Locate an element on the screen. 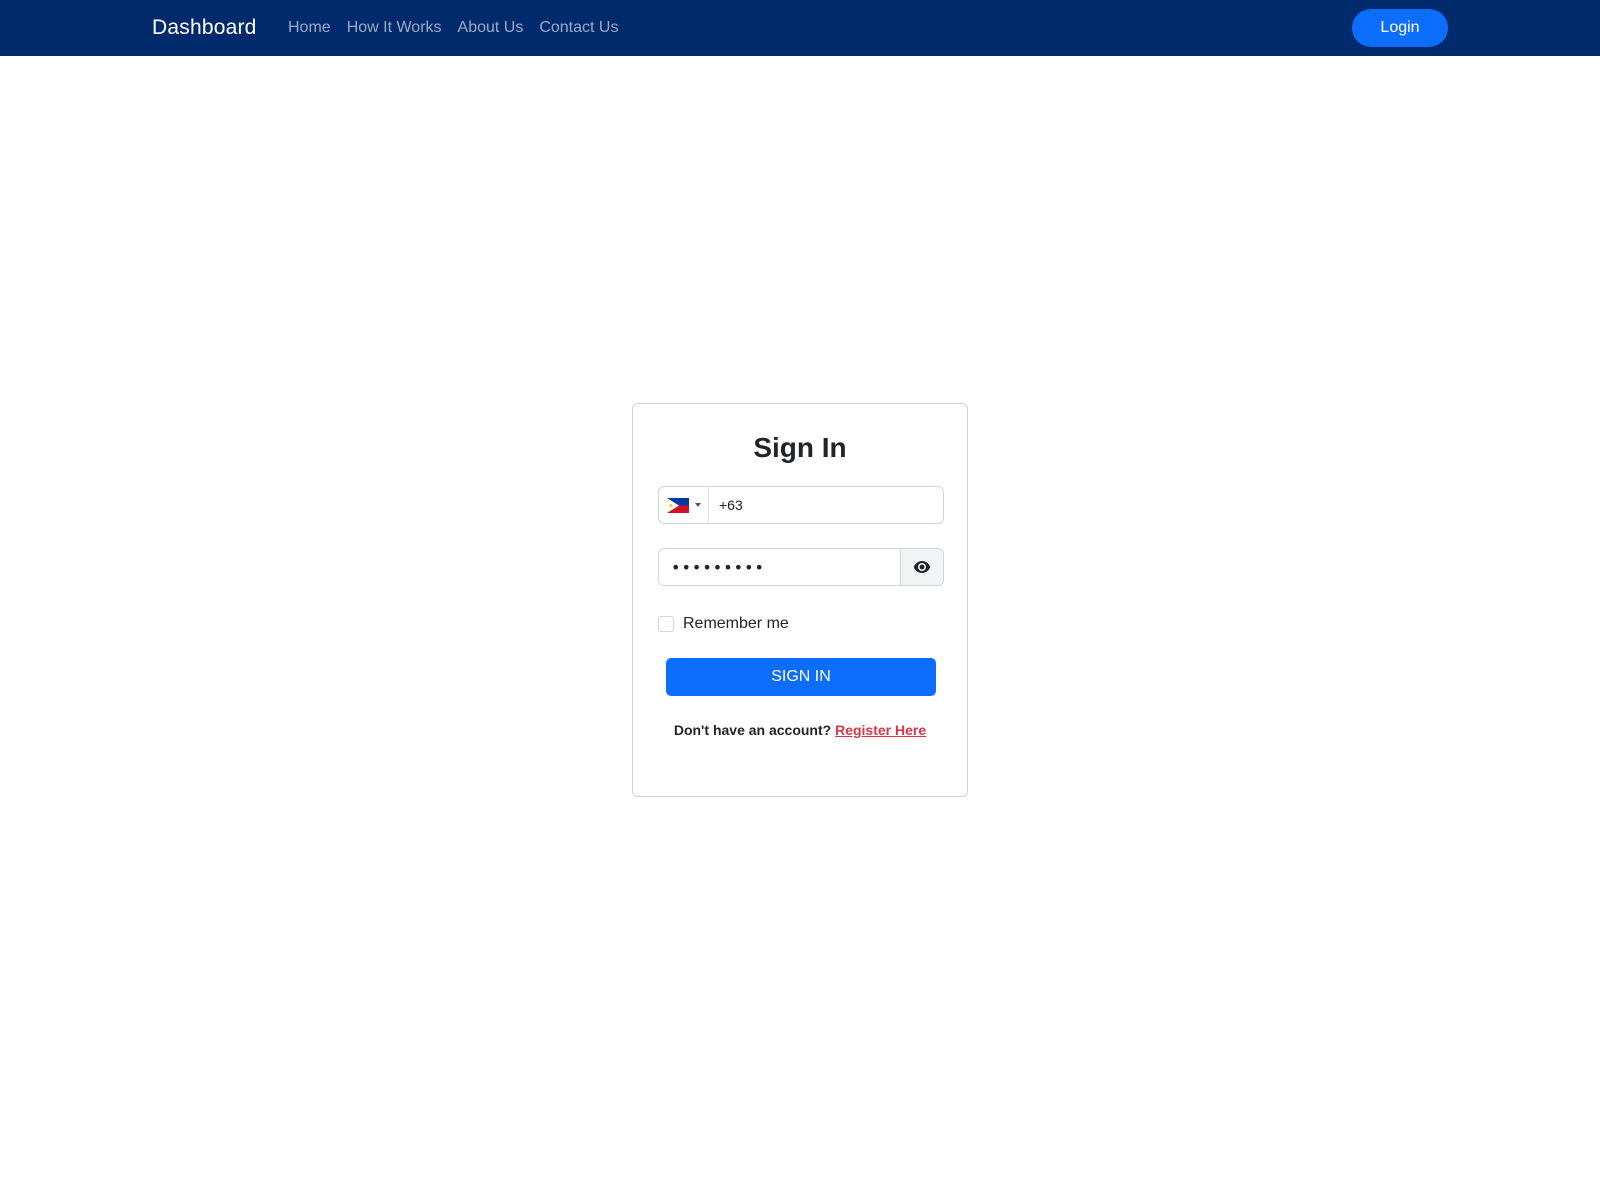 The width and height of the screenshot is (1600, 1200). eye-icon is located at coordinates (922, 567).